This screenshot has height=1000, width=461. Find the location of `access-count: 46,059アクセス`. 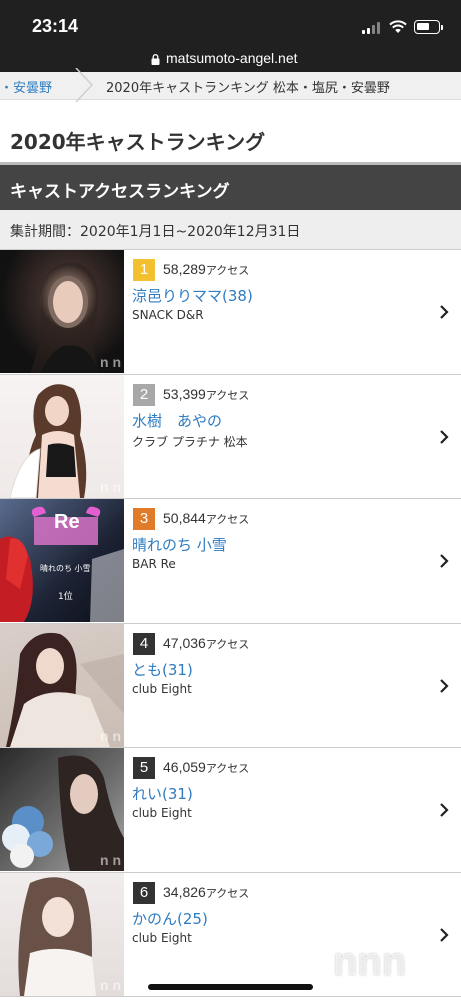

access-count: 46,059アクセス is located at coordinates (206, 767).